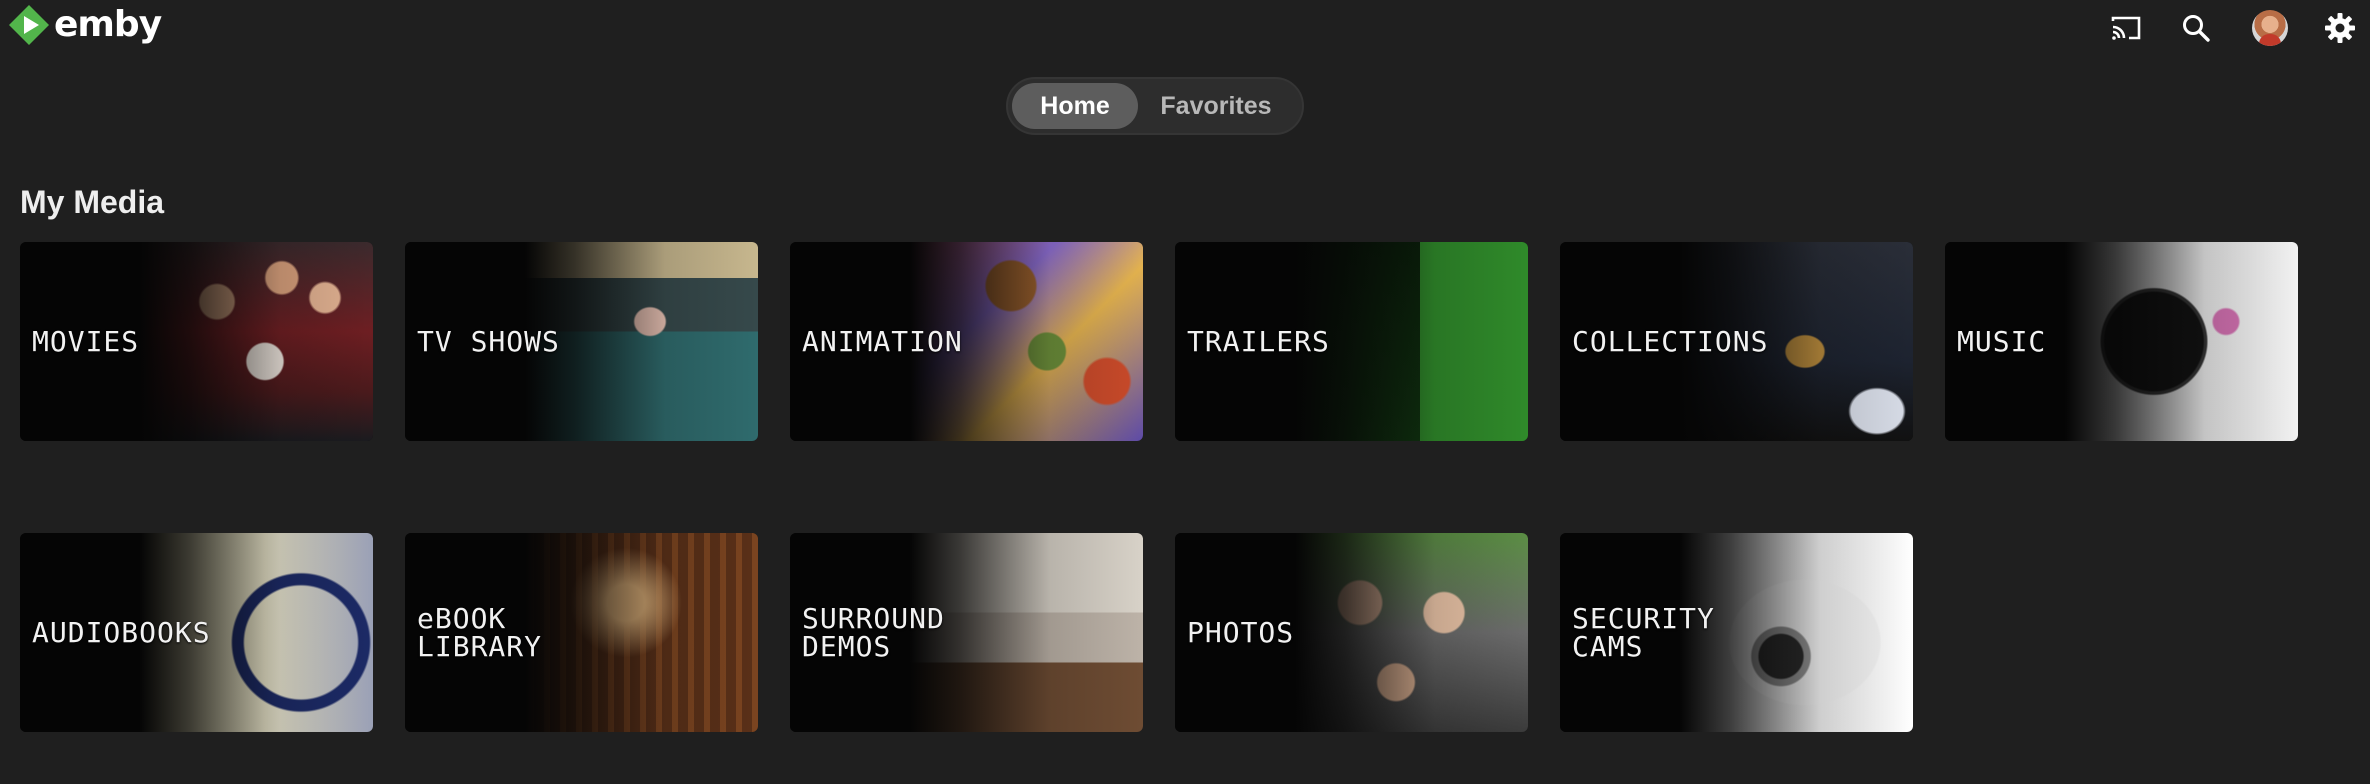 The width and height of the screenshot is (2370, 784). What do you see at coordinates (196, 341) in the screenshot?
I see `library-tile-movies: MOVIES` at bounding box center [196, 341].